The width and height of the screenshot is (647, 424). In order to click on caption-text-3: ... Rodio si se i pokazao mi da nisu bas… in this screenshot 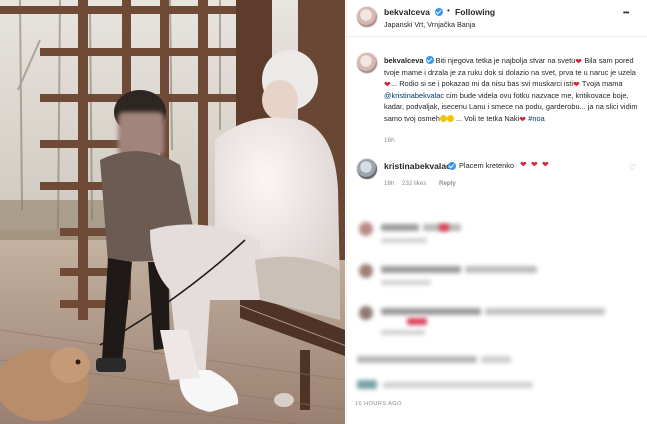, I will do `click(482, 84)`.